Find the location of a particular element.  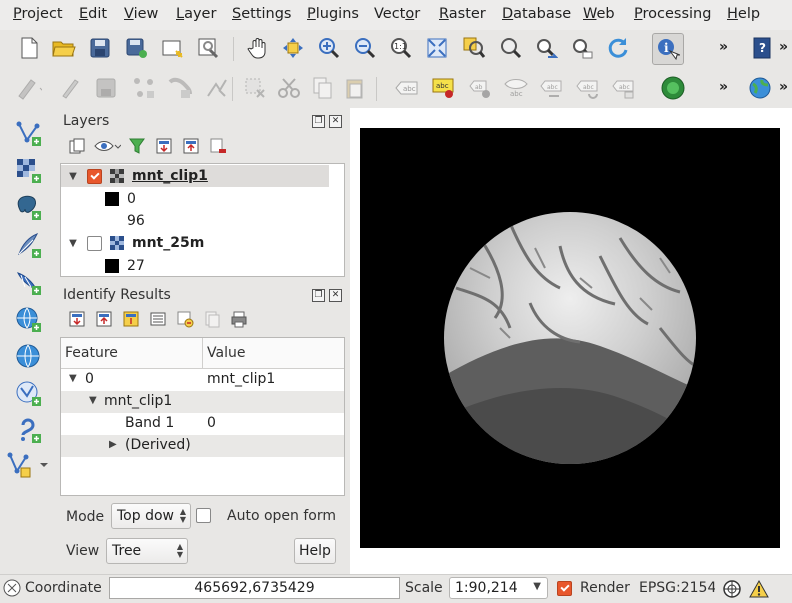

move-label-icon: abc is located at coordinates (552, 88).